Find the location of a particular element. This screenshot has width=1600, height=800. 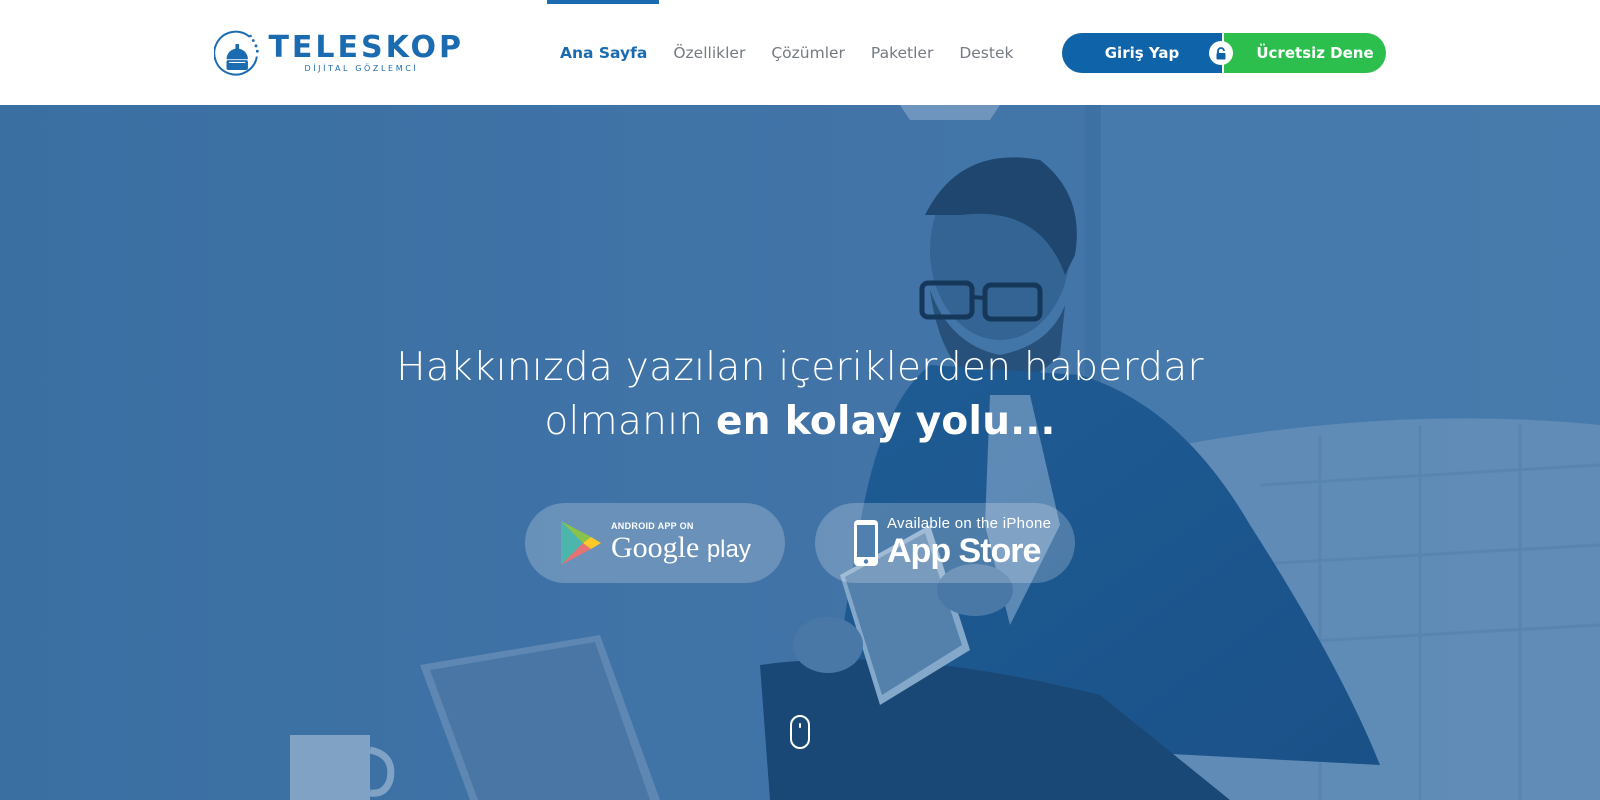

google-play-icon is located at coordinates (581, 543).